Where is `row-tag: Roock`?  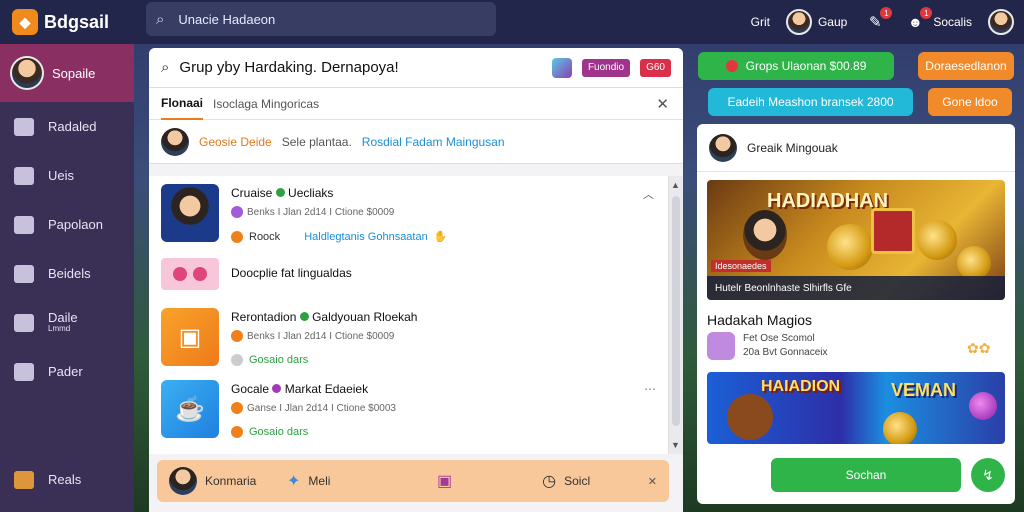 row-tag: Roock is located at coordinates (265, 236).